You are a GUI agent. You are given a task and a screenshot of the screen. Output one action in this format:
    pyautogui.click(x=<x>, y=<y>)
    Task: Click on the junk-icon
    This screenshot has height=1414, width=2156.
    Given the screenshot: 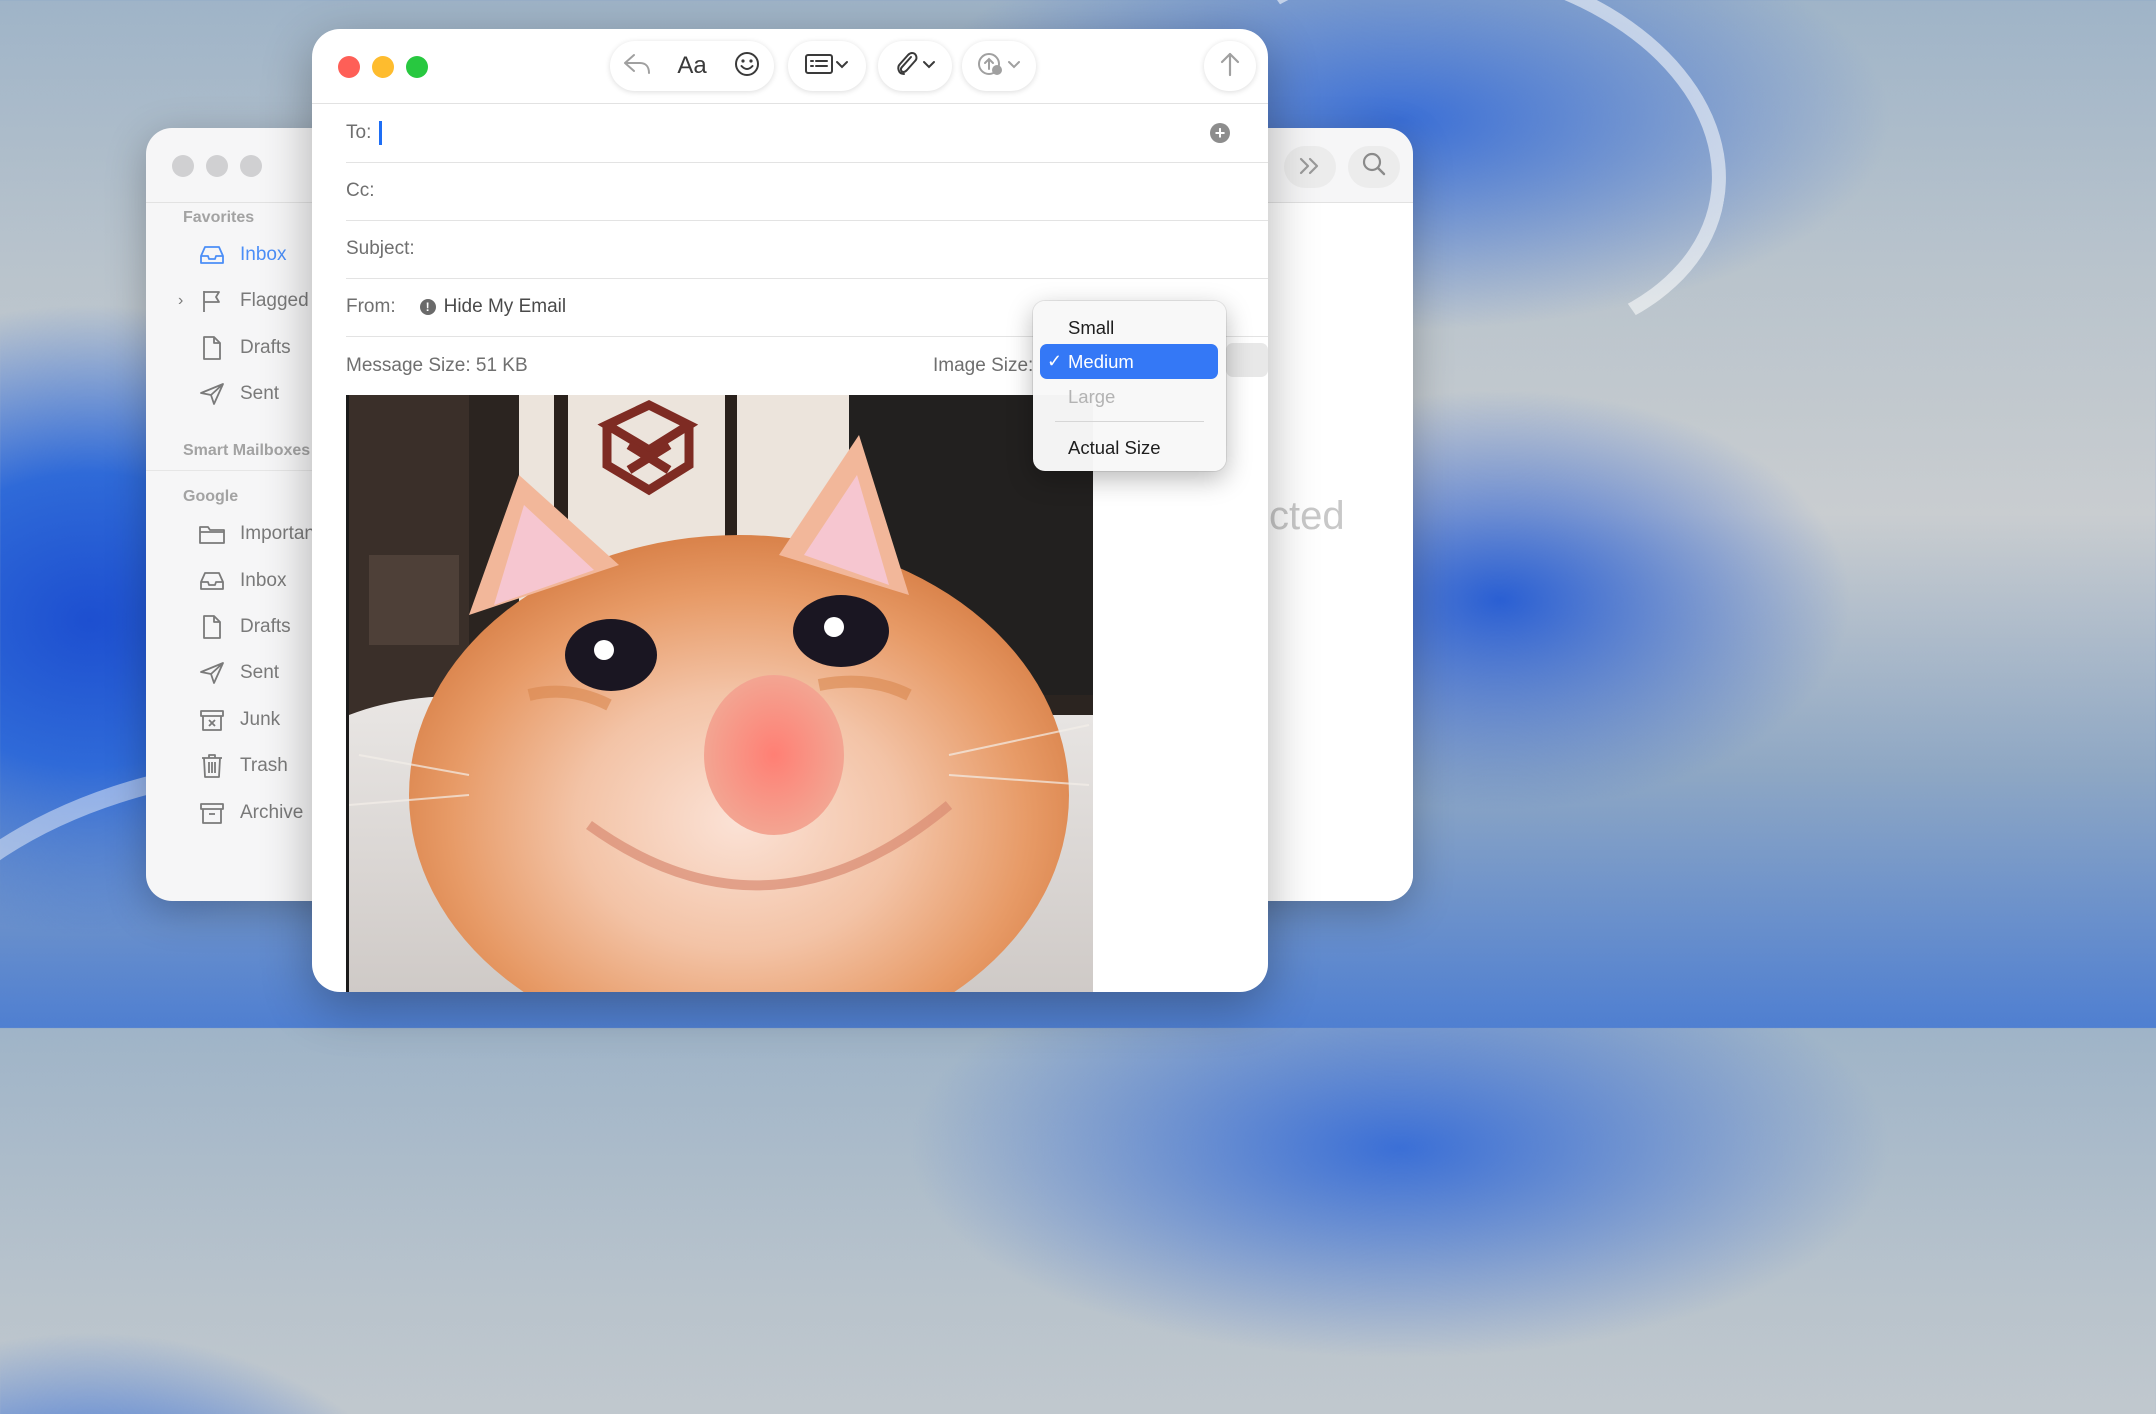 What is the action you would take?
    pyautogui.click(x=212, y=720)
    